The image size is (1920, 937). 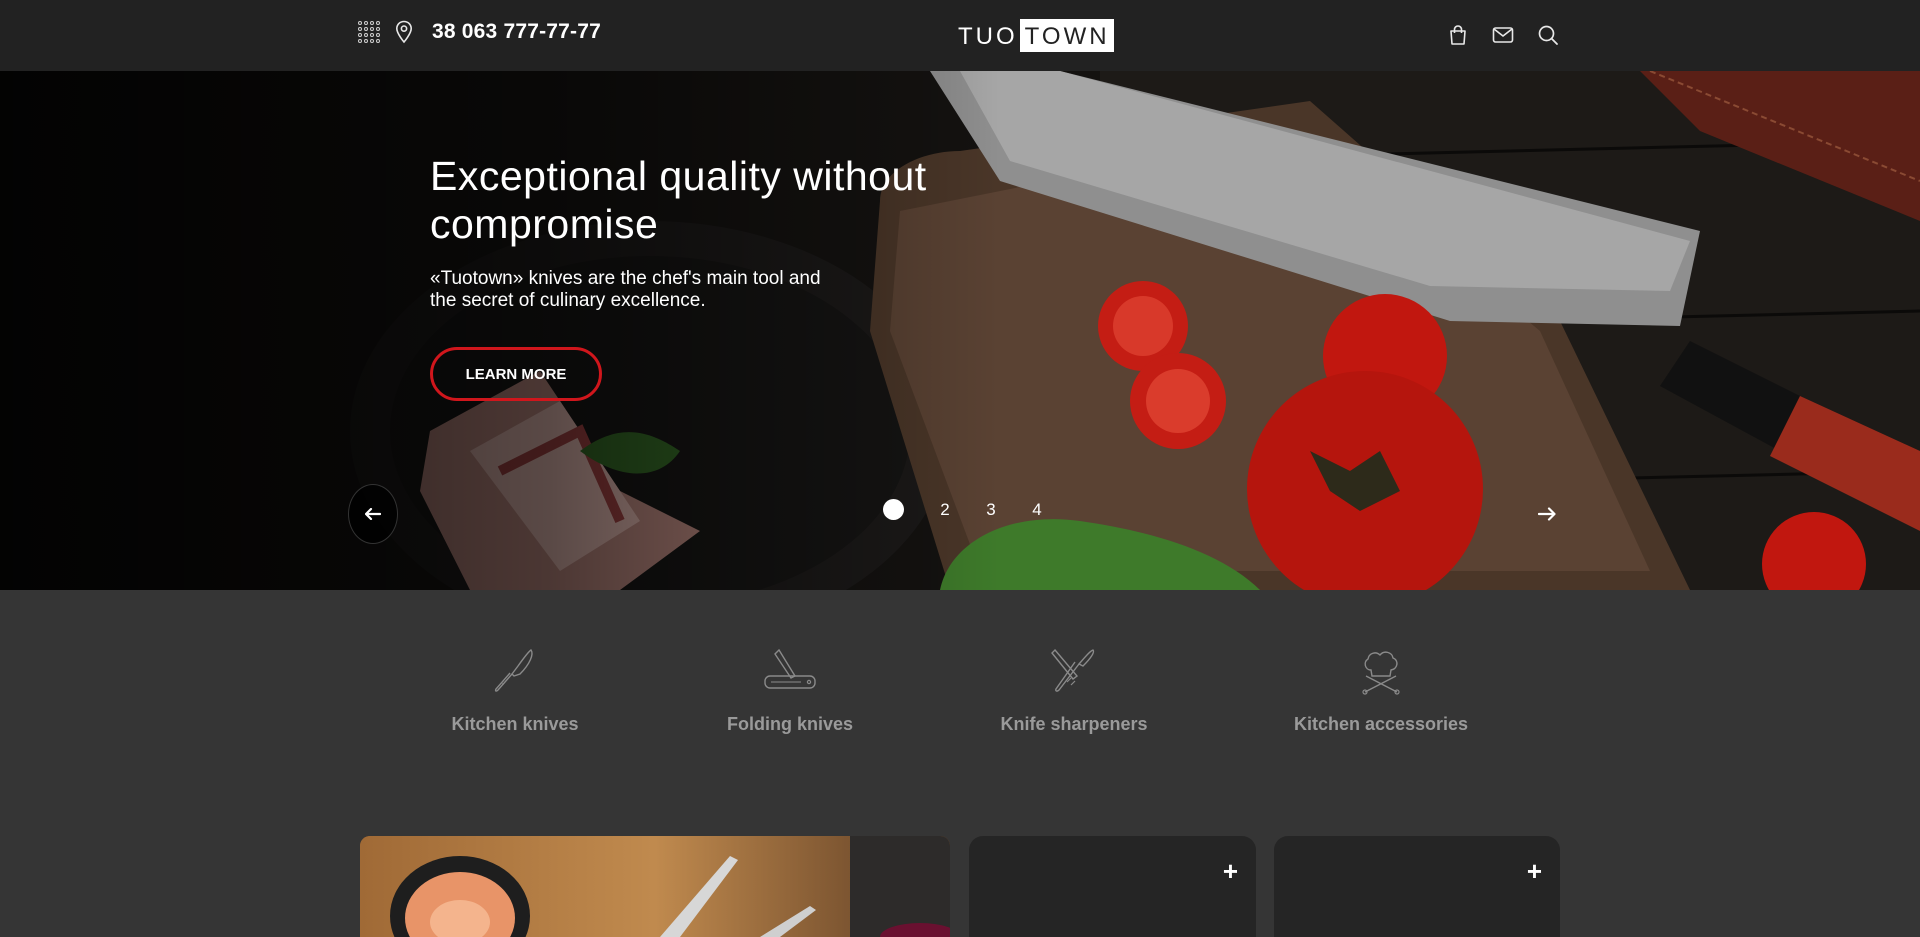 What do you see at coordinates (945, 510) in the screenshot?
I see `slide-dot-2: 2` at bounding box center [945, 510].